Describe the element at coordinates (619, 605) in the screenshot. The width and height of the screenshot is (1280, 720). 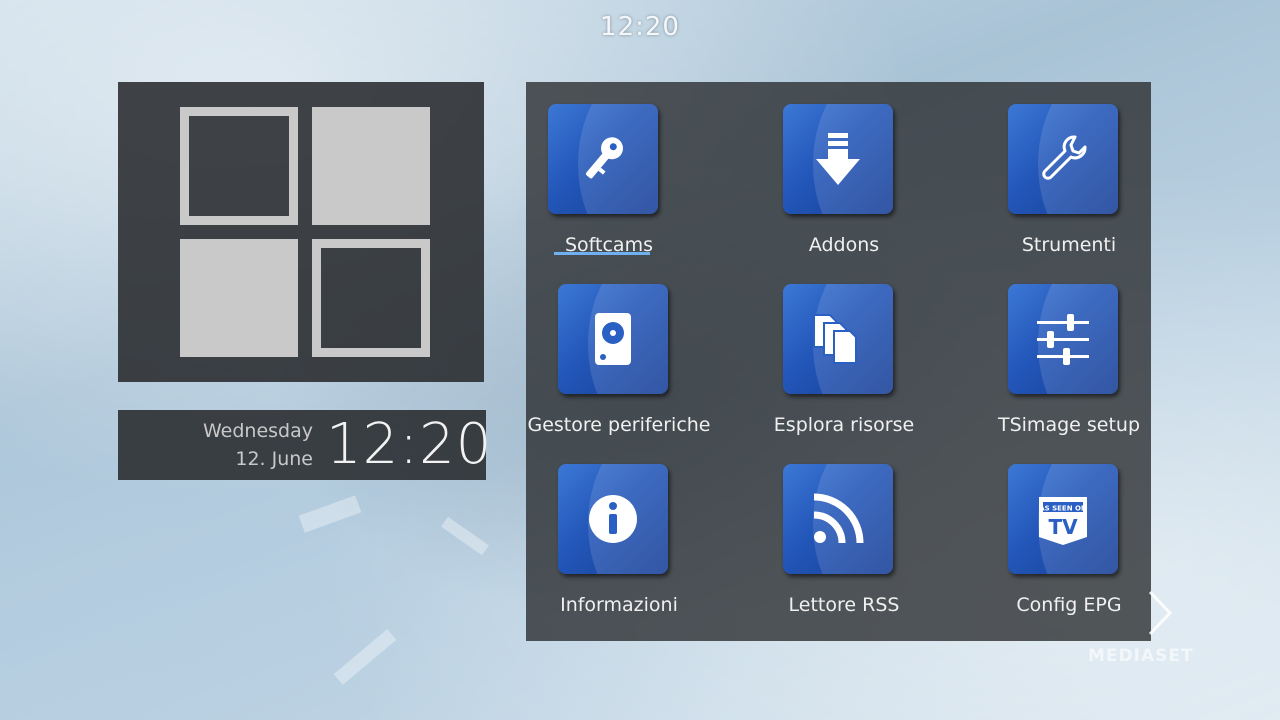
I see `menu-item-label: Informazioni` at that location.